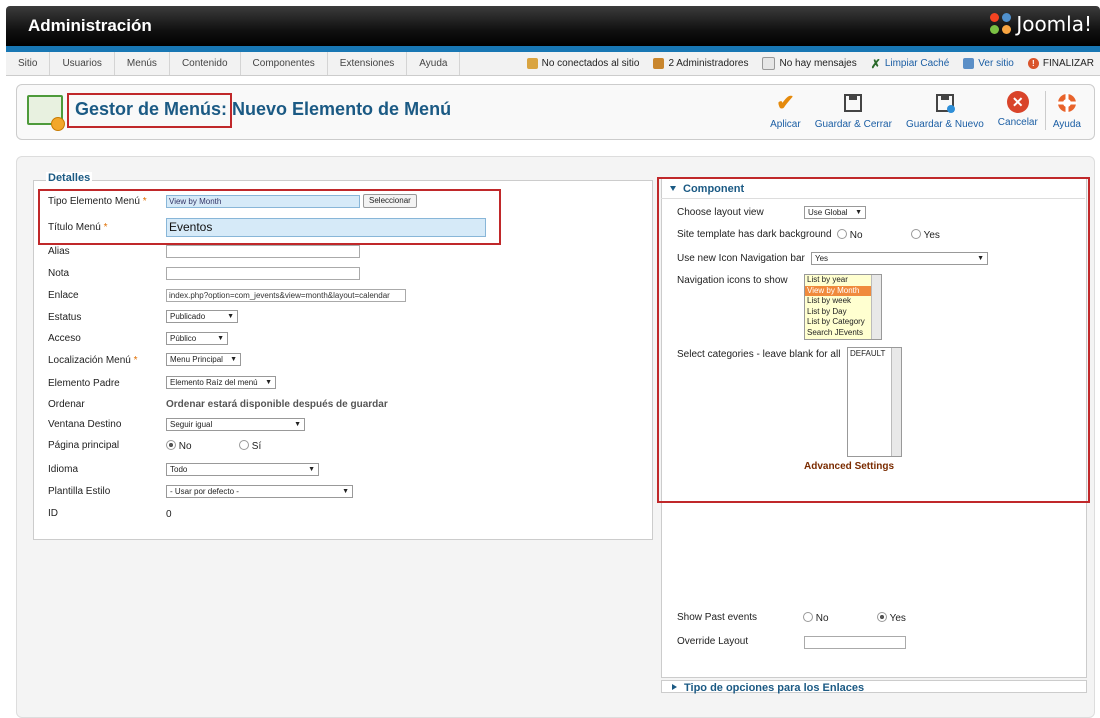 The width and height of the screenshot is (1100, 718). I want to click on iconbar-select: Yes ▼, so click(899, 258).